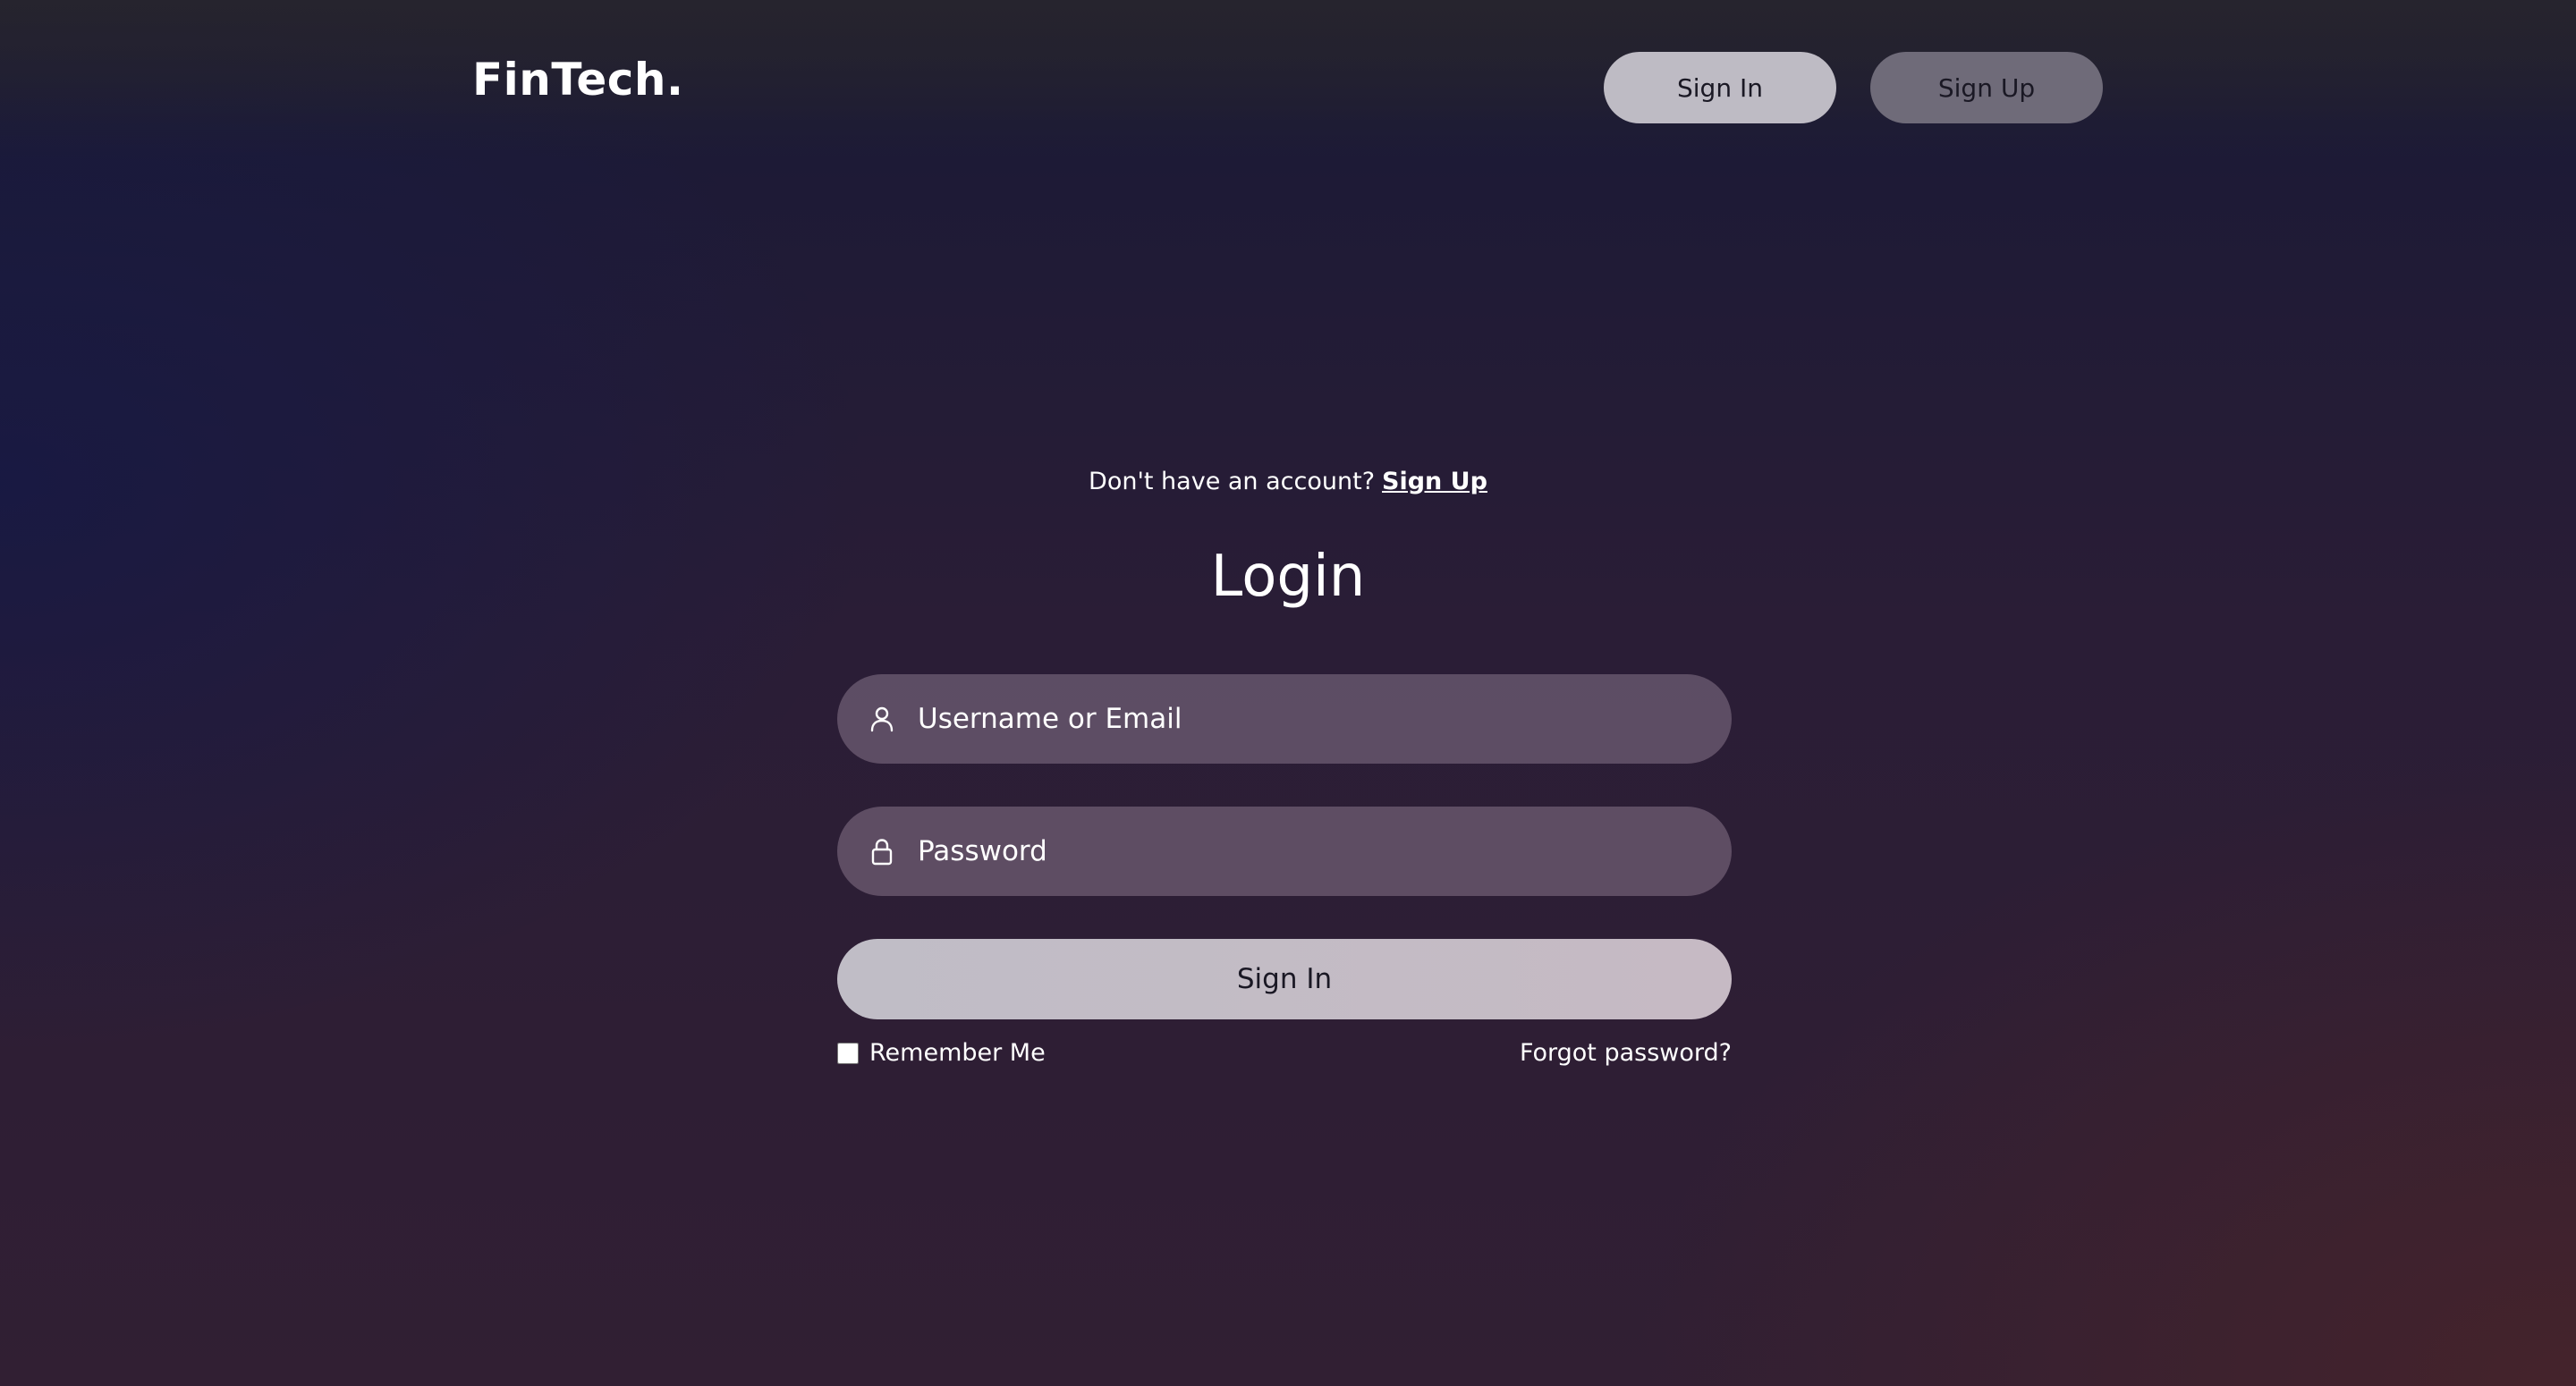 This screenshot has height=1386, width=2576. Describe the element at coordinates (848, 1053) in the screenshot. I see `remember-me-checkbox` at that location.